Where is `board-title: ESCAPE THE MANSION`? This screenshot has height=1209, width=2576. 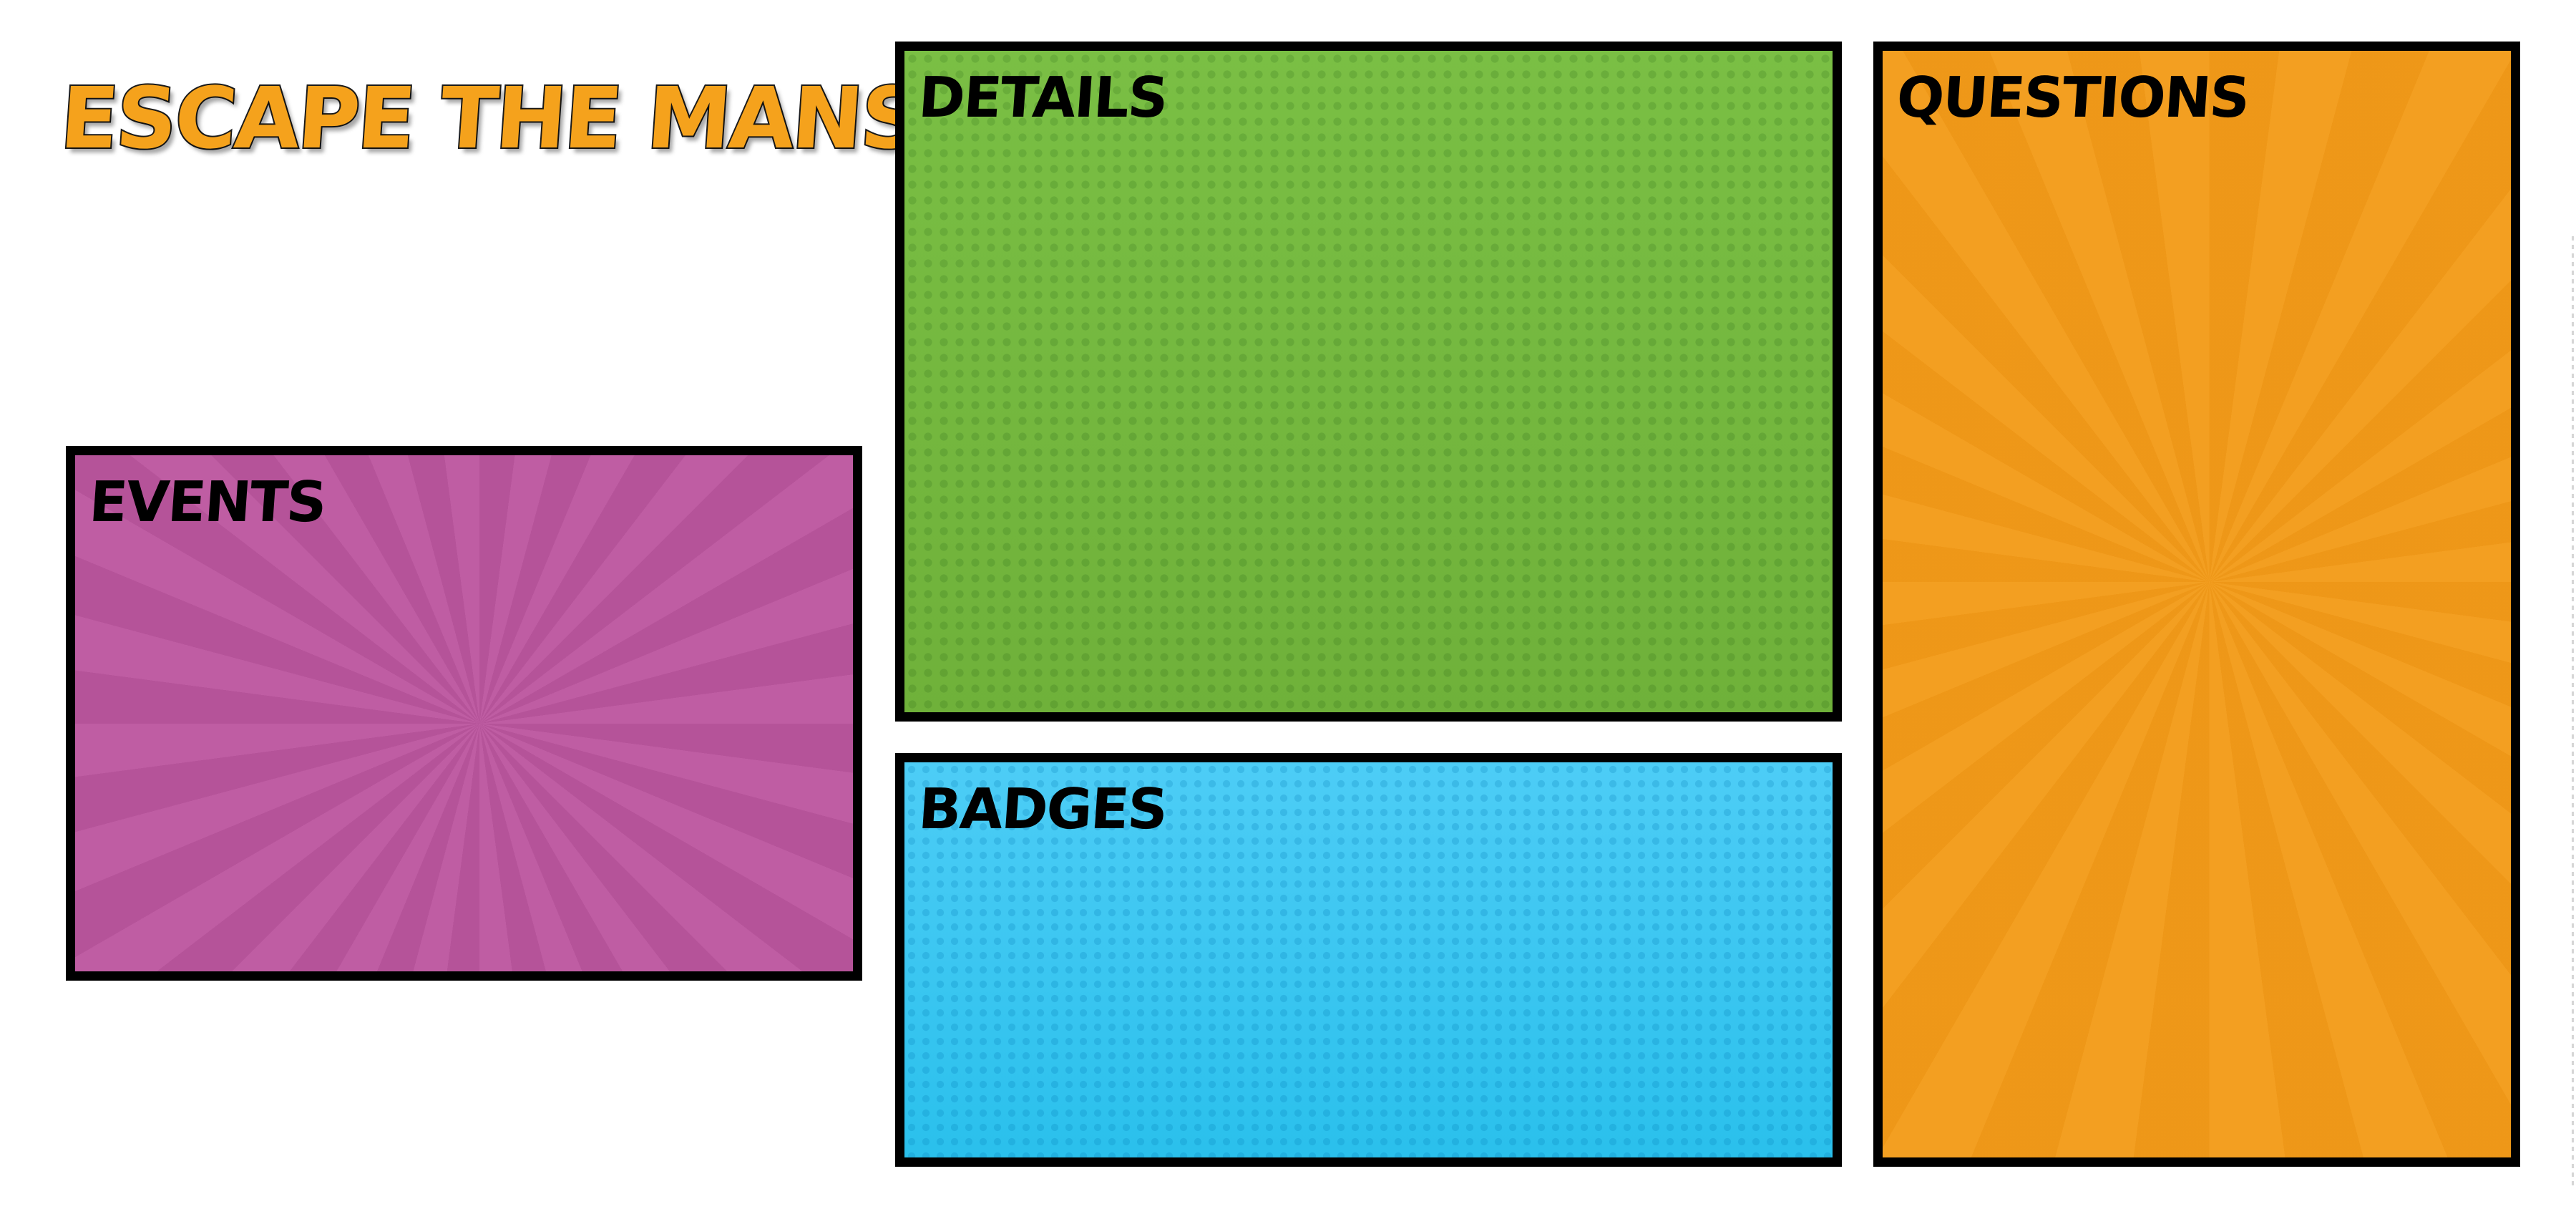 board-title: ESCAPE THE MANSION is located at coordinates (574, 118).